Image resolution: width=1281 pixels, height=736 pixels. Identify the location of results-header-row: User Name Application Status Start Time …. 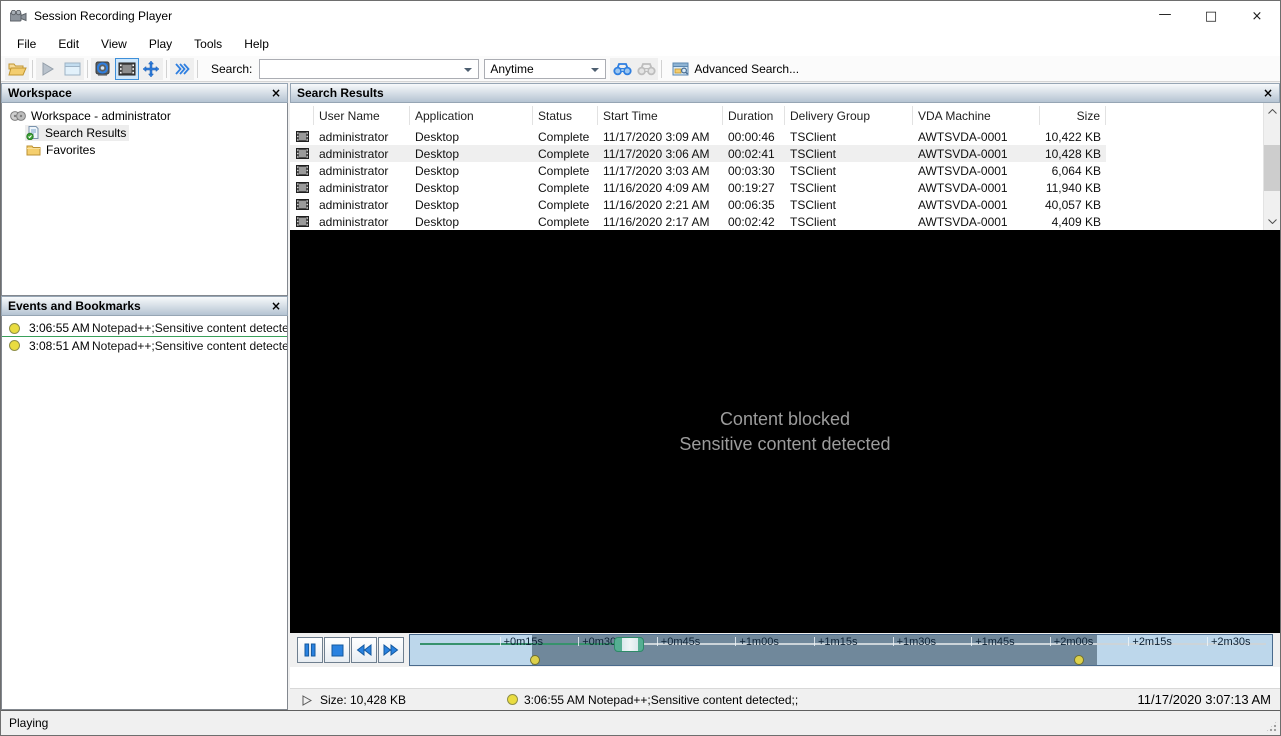
(785, 115).